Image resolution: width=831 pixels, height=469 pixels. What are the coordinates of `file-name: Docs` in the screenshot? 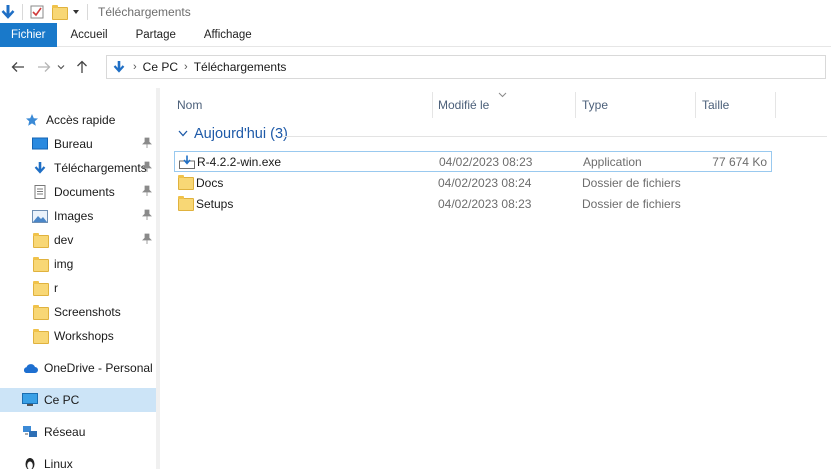 It's located at (210, 182).